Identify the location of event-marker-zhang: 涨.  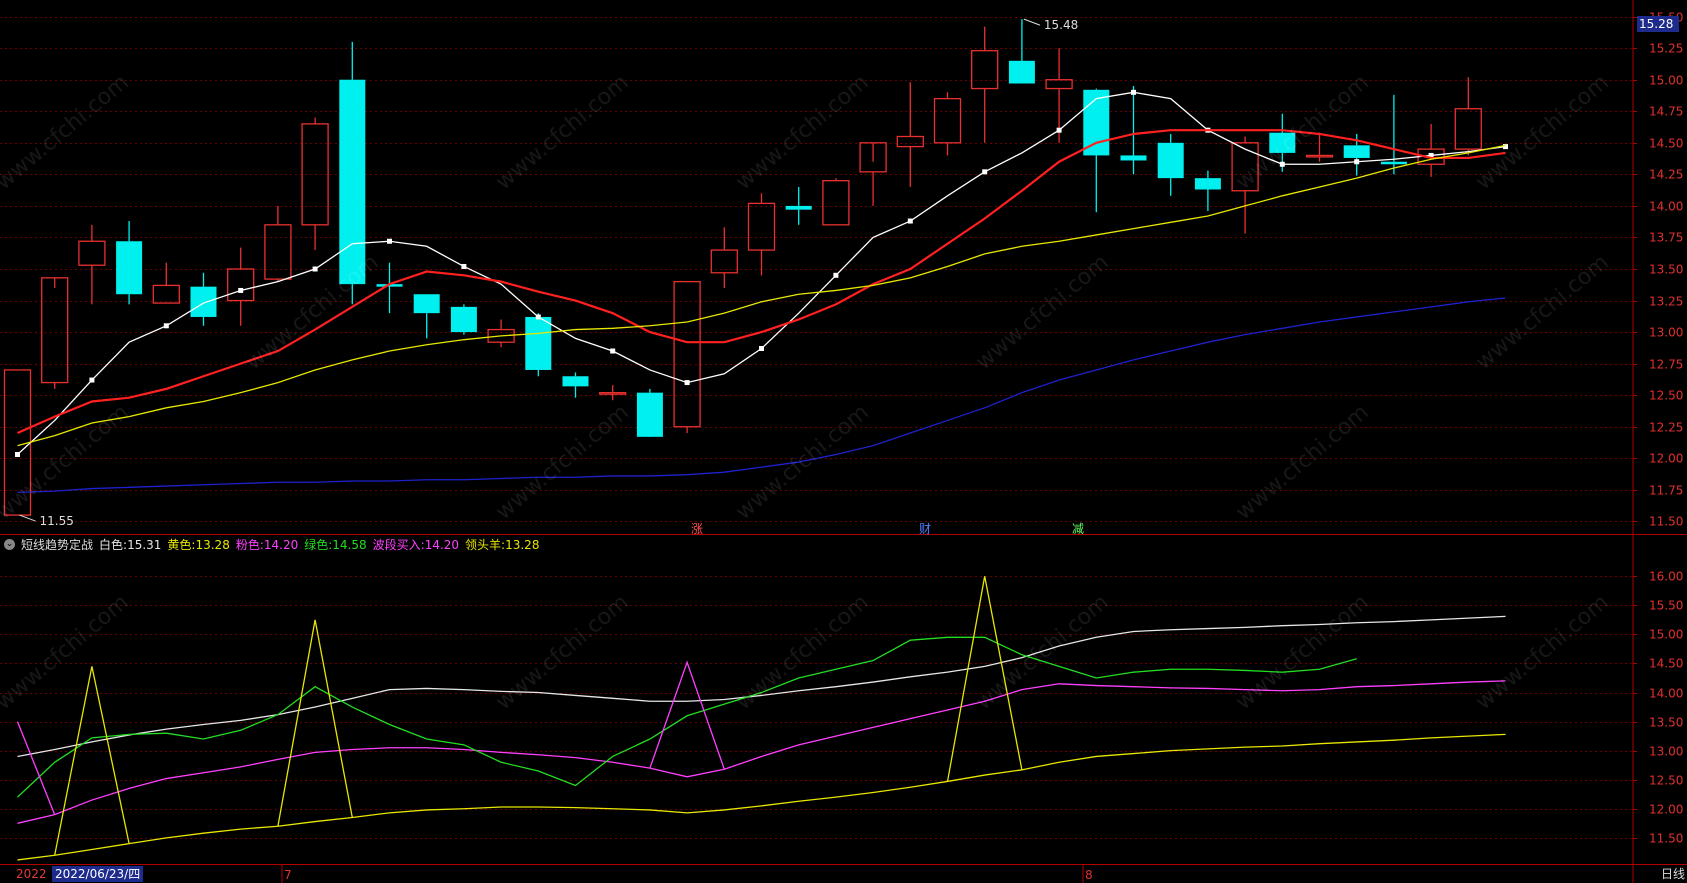
(697, 528).